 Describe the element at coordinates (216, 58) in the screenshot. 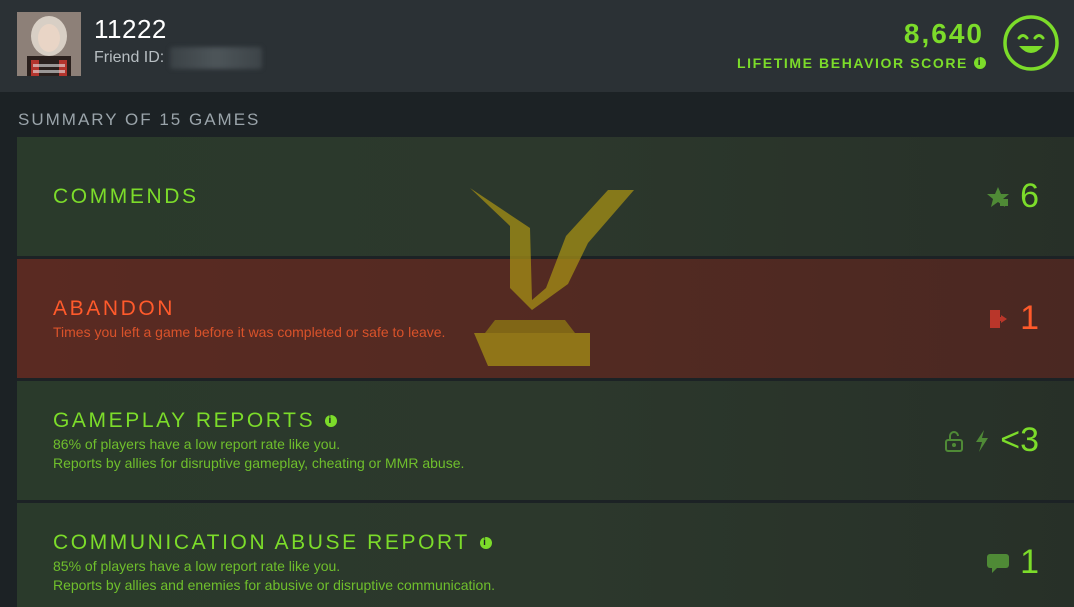

I see `friend-id-redacted` at that location.